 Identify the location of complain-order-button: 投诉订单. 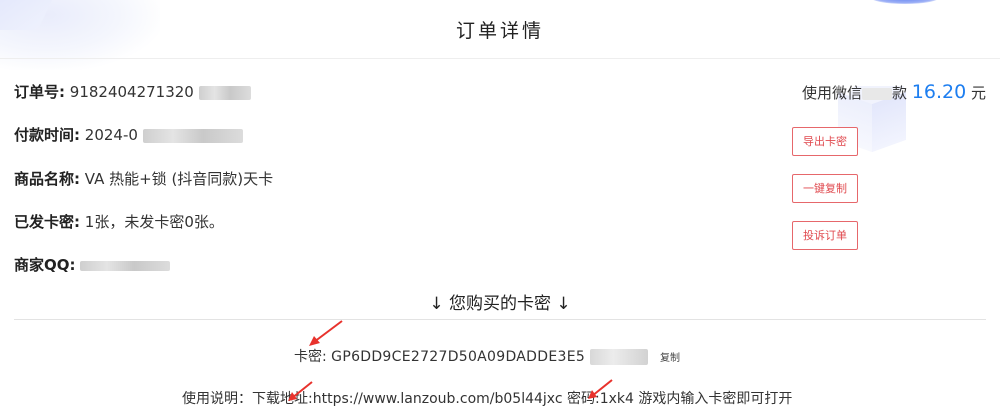
(825, 235).